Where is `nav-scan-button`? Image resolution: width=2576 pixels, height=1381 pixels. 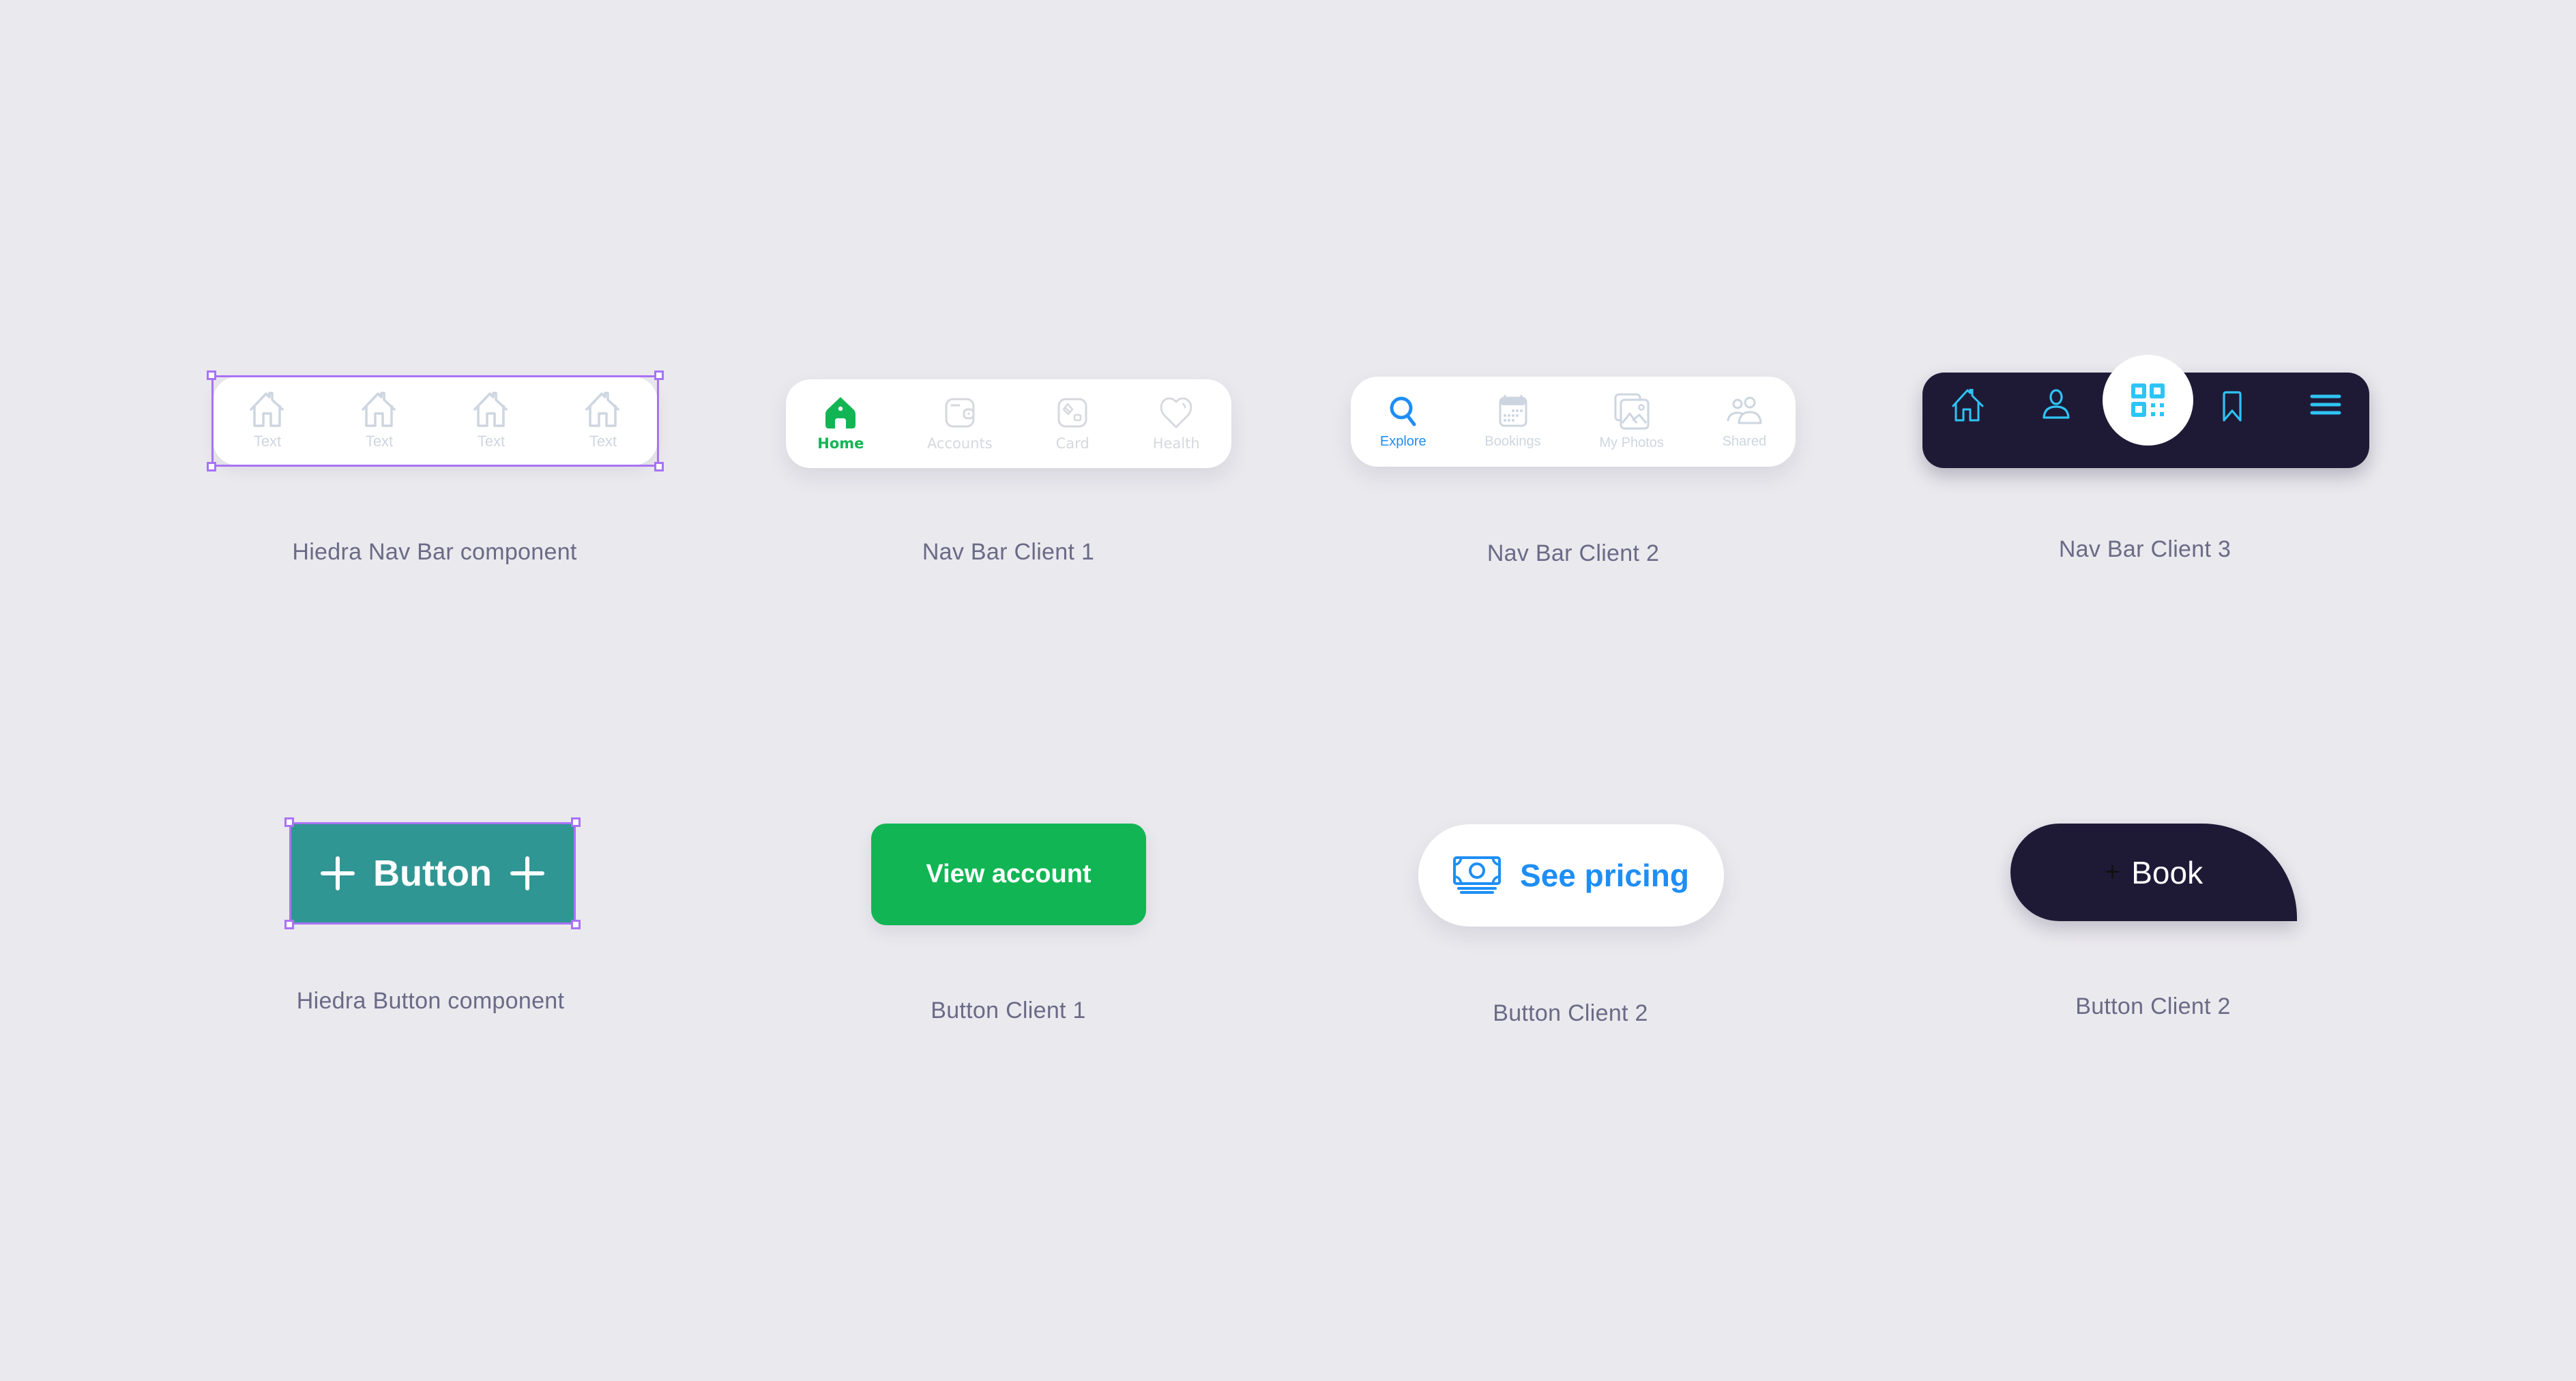 nav-scan-button is located at coordinates (2148, 400).